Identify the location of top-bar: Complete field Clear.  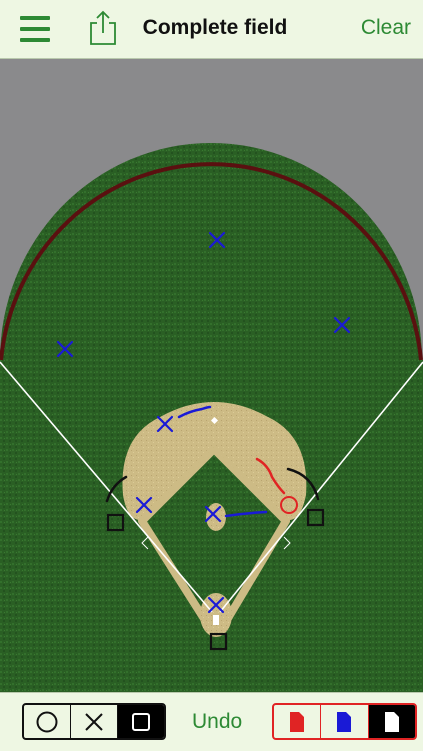
(211, 29).